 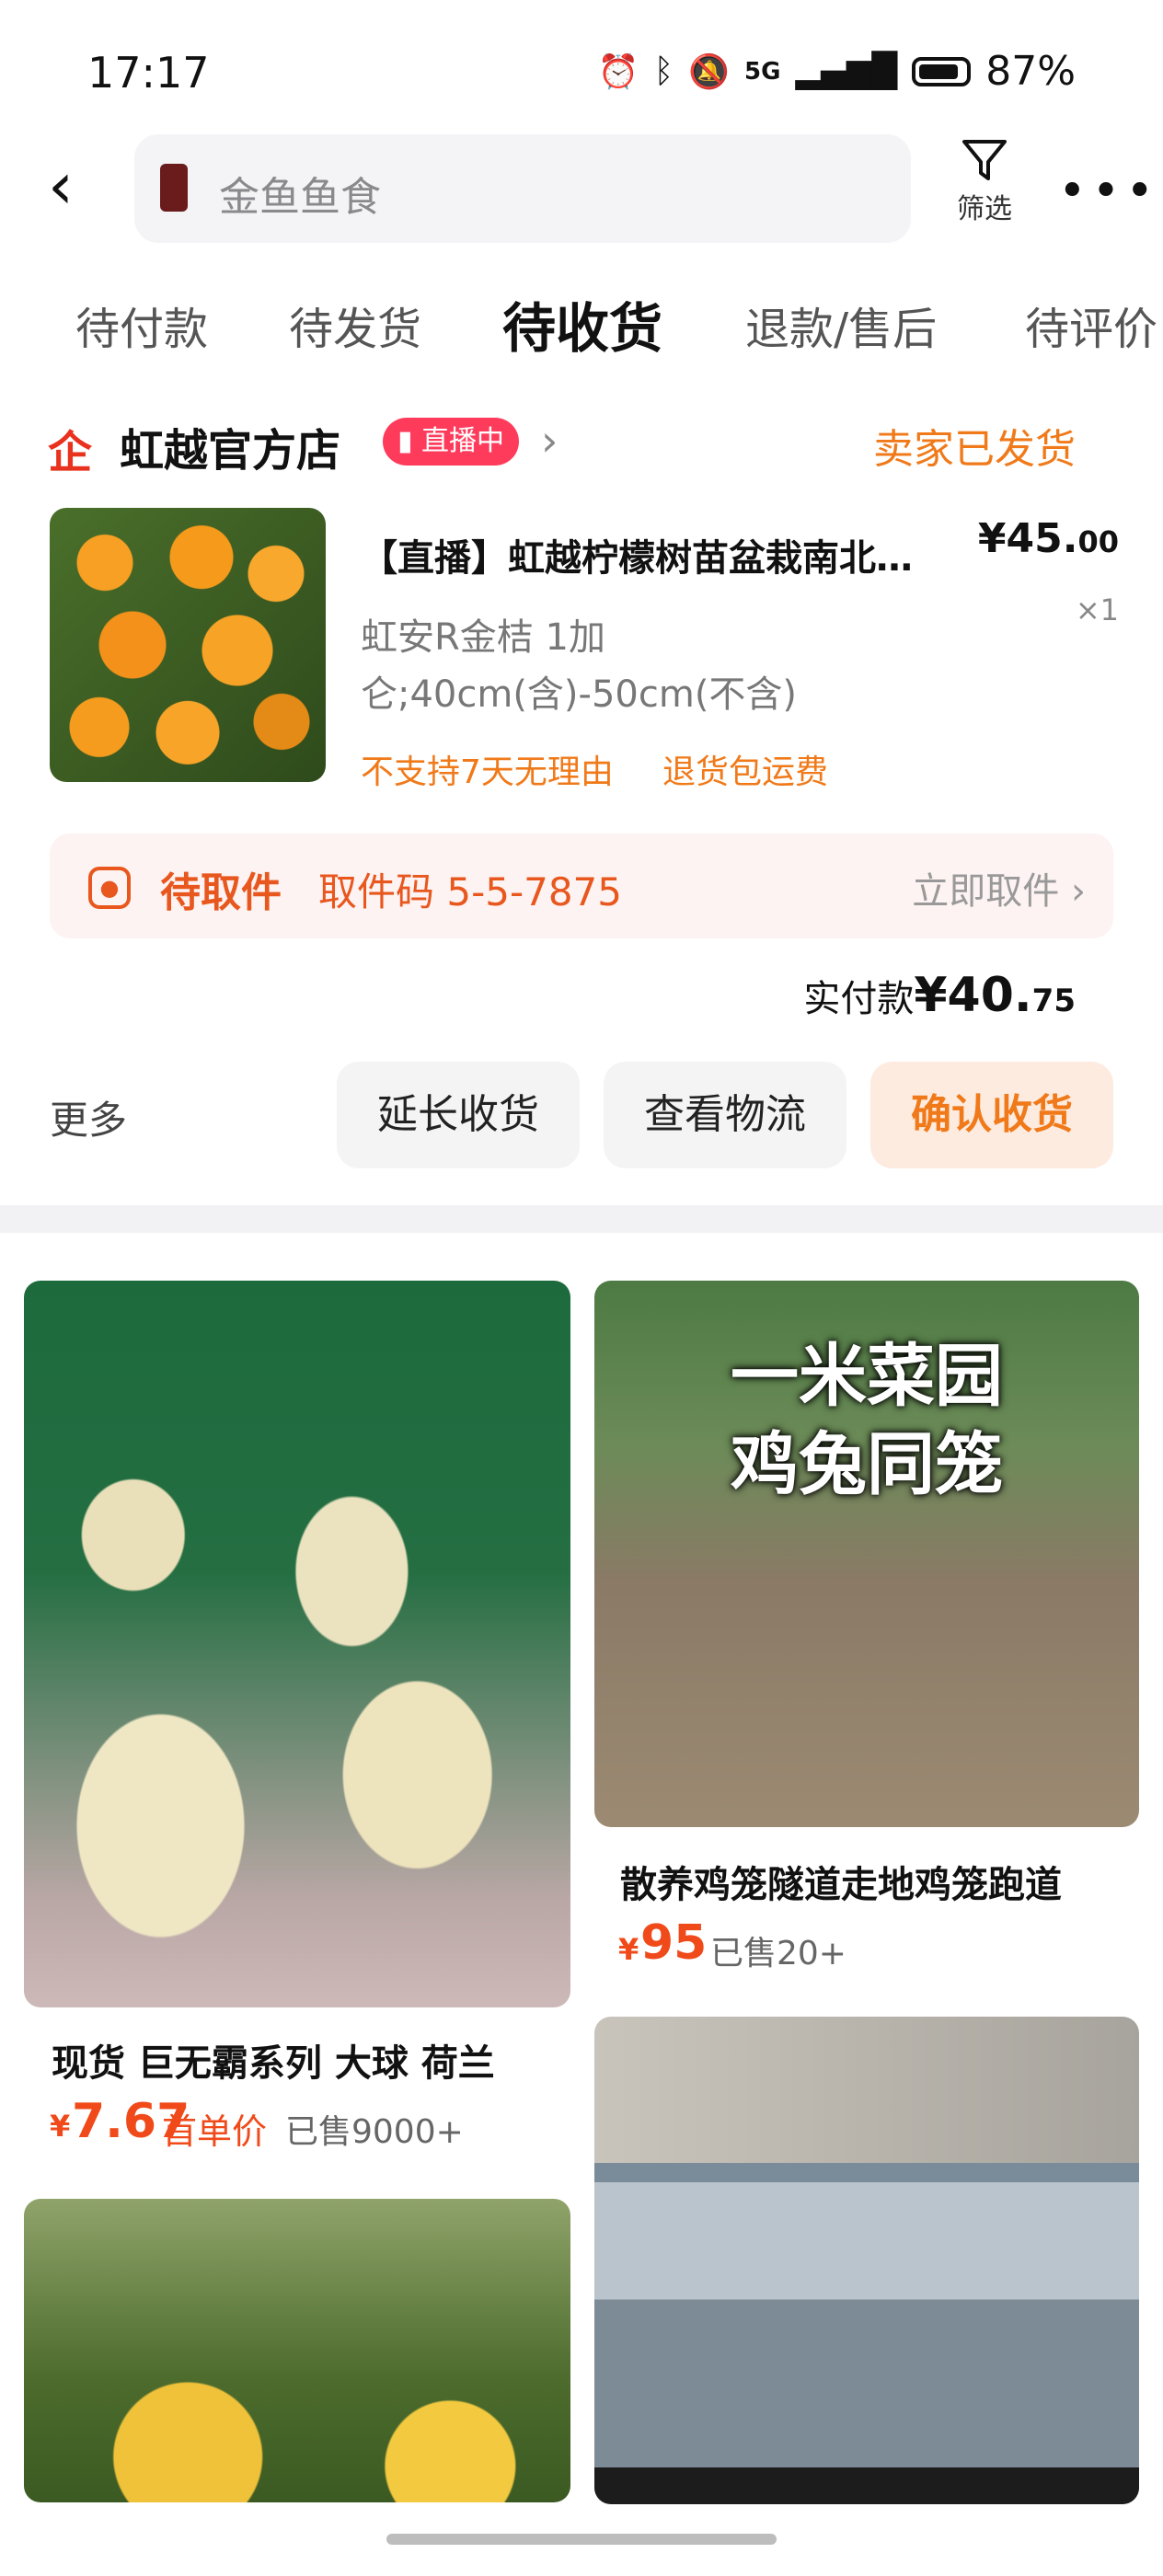 I want to click on feed-item-sold: 已售9000+, so click(x=375, y=2132).